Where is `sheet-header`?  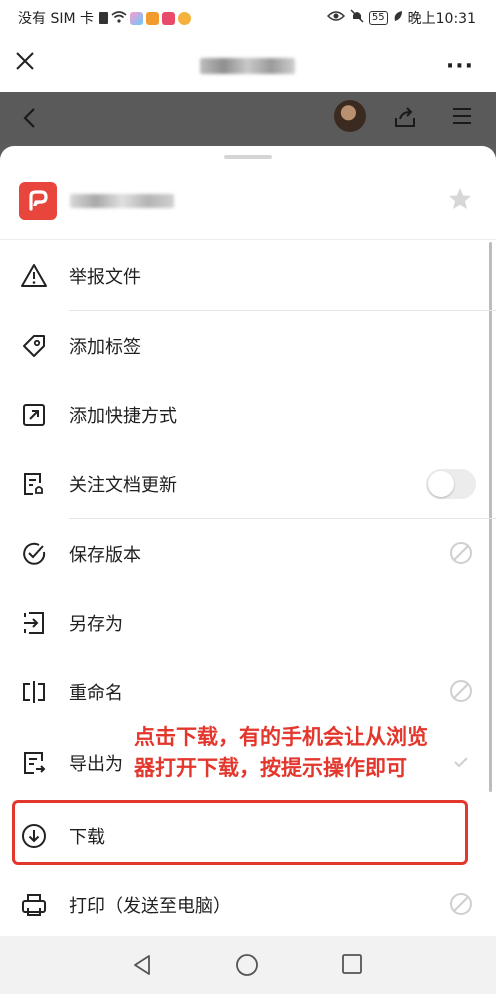
sheet-header is located at coordinates (248, 203).